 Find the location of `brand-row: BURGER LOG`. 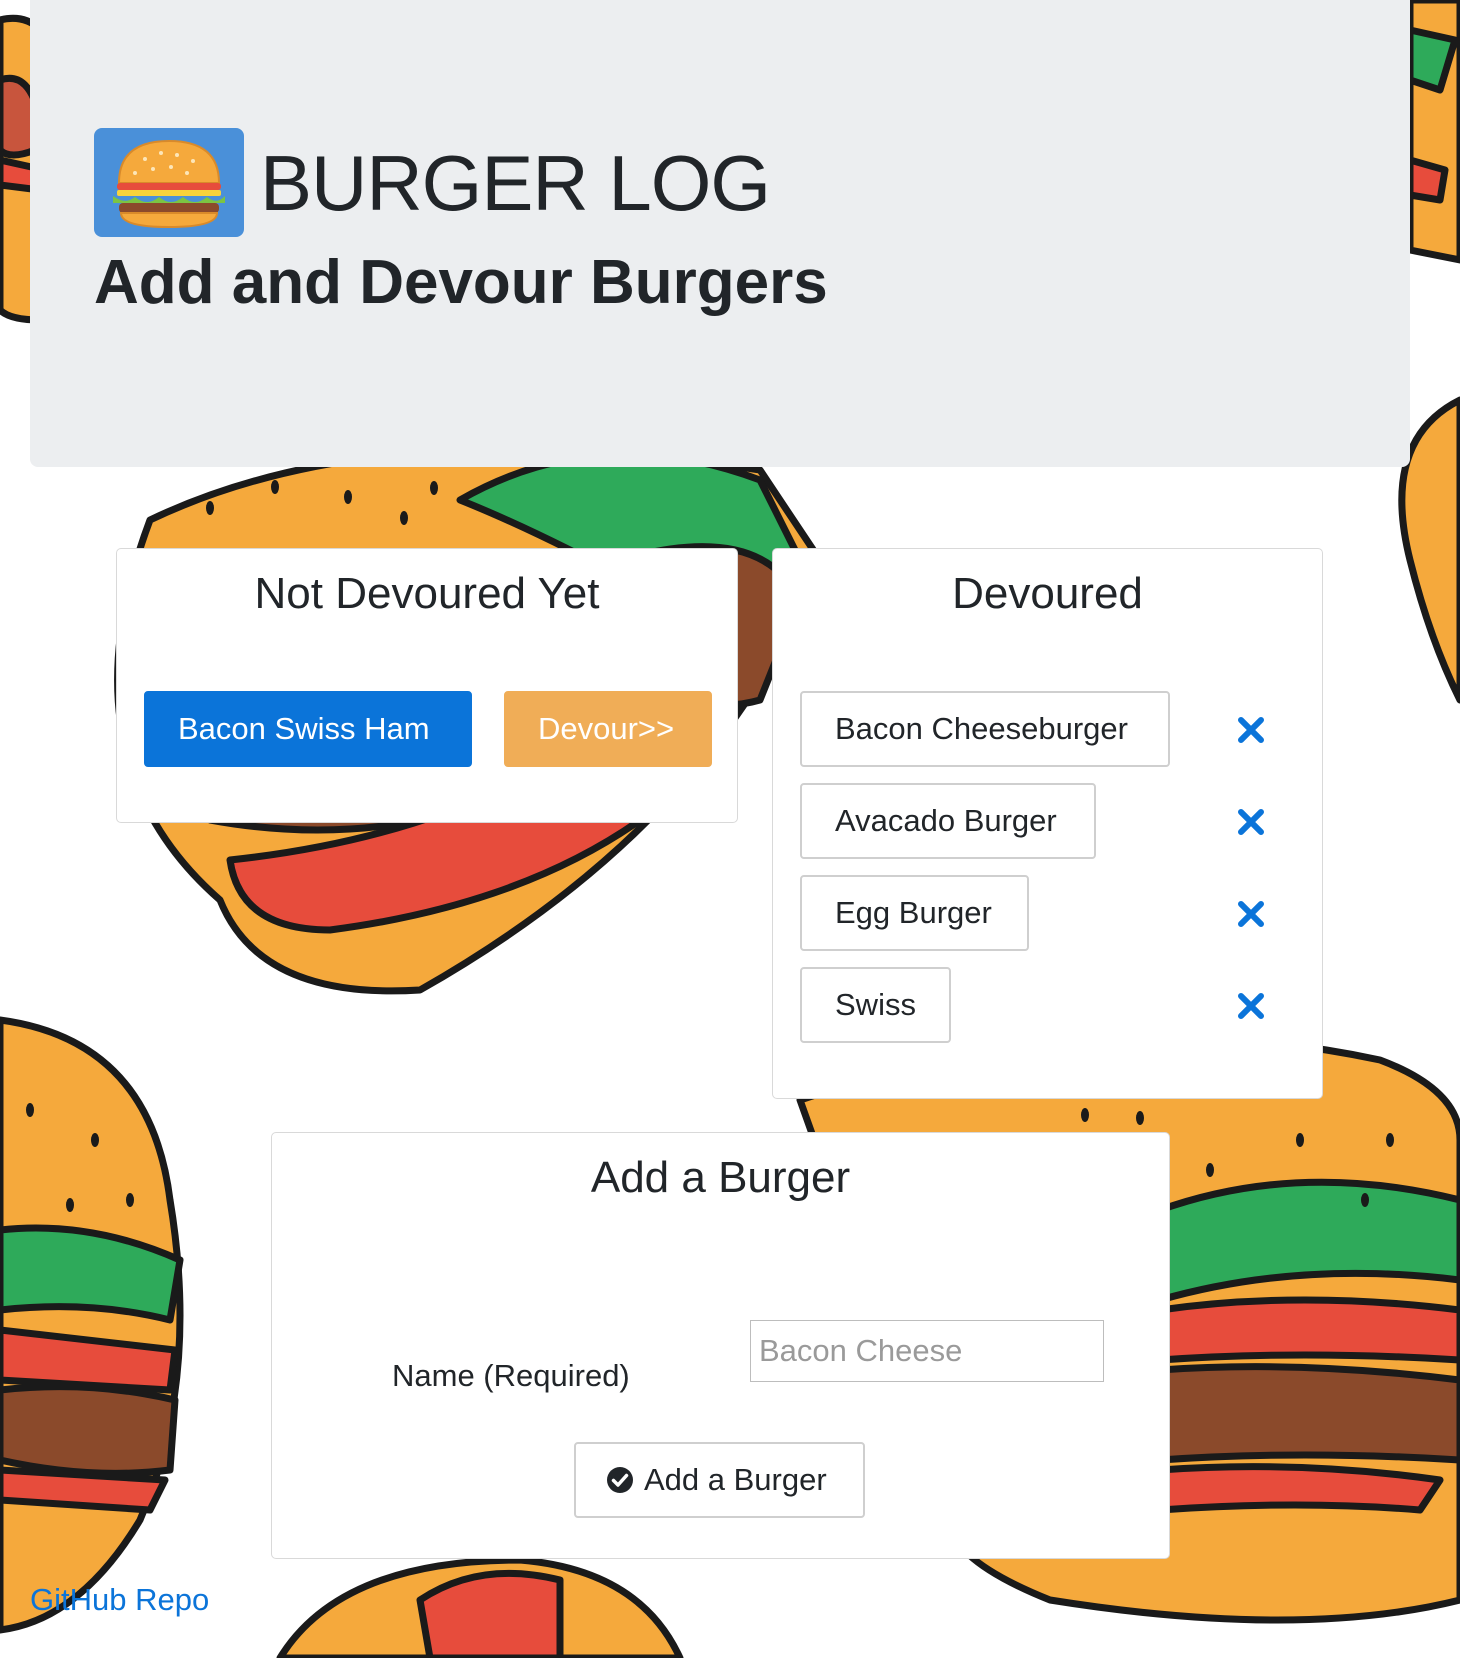

brand-row: BURGER LOG is located at coordinates (432, 182).